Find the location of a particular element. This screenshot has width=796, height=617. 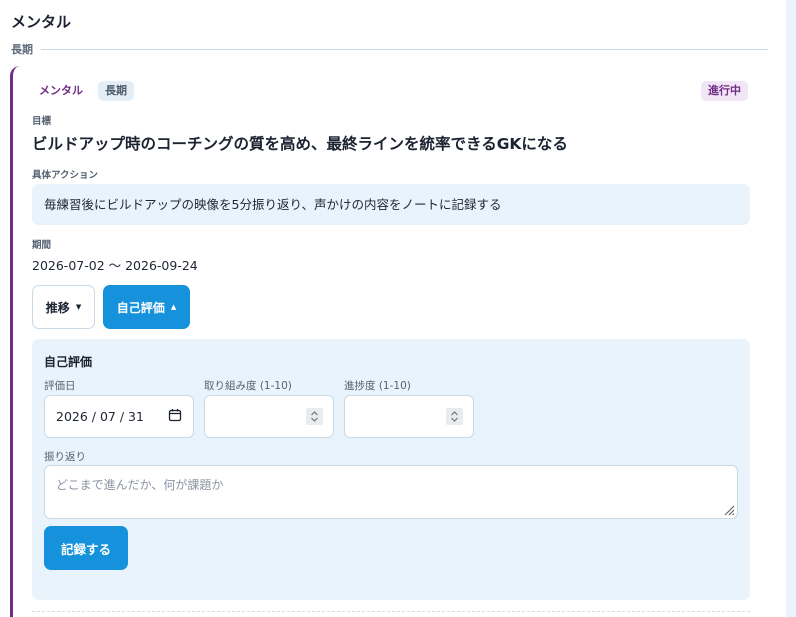

goal-label: 目標 is located at coordinates (42, 121).